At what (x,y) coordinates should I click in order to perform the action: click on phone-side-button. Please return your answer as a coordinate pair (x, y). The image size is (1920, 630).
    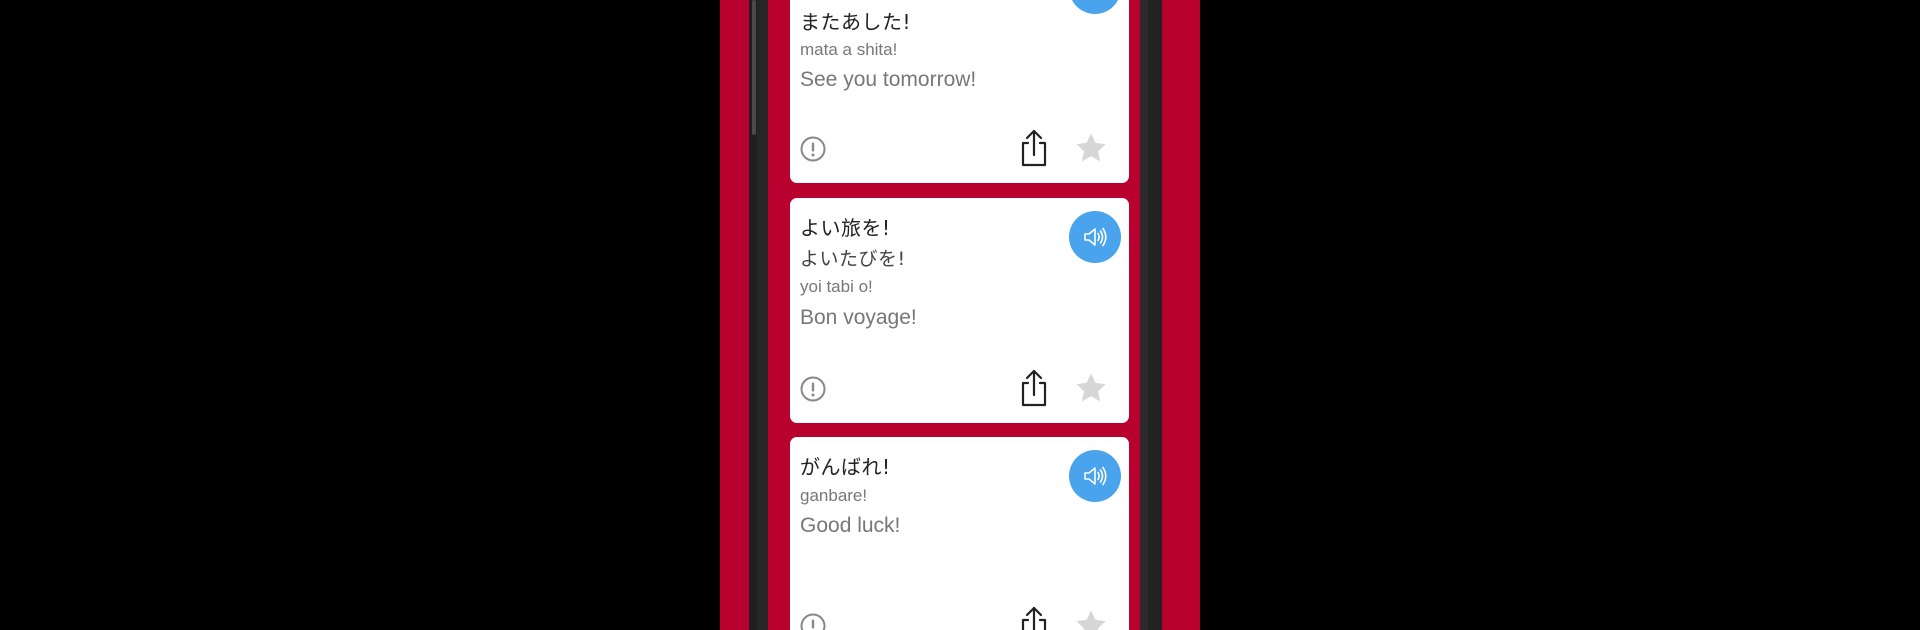
    Looking at the image, I should click on (754, 67).